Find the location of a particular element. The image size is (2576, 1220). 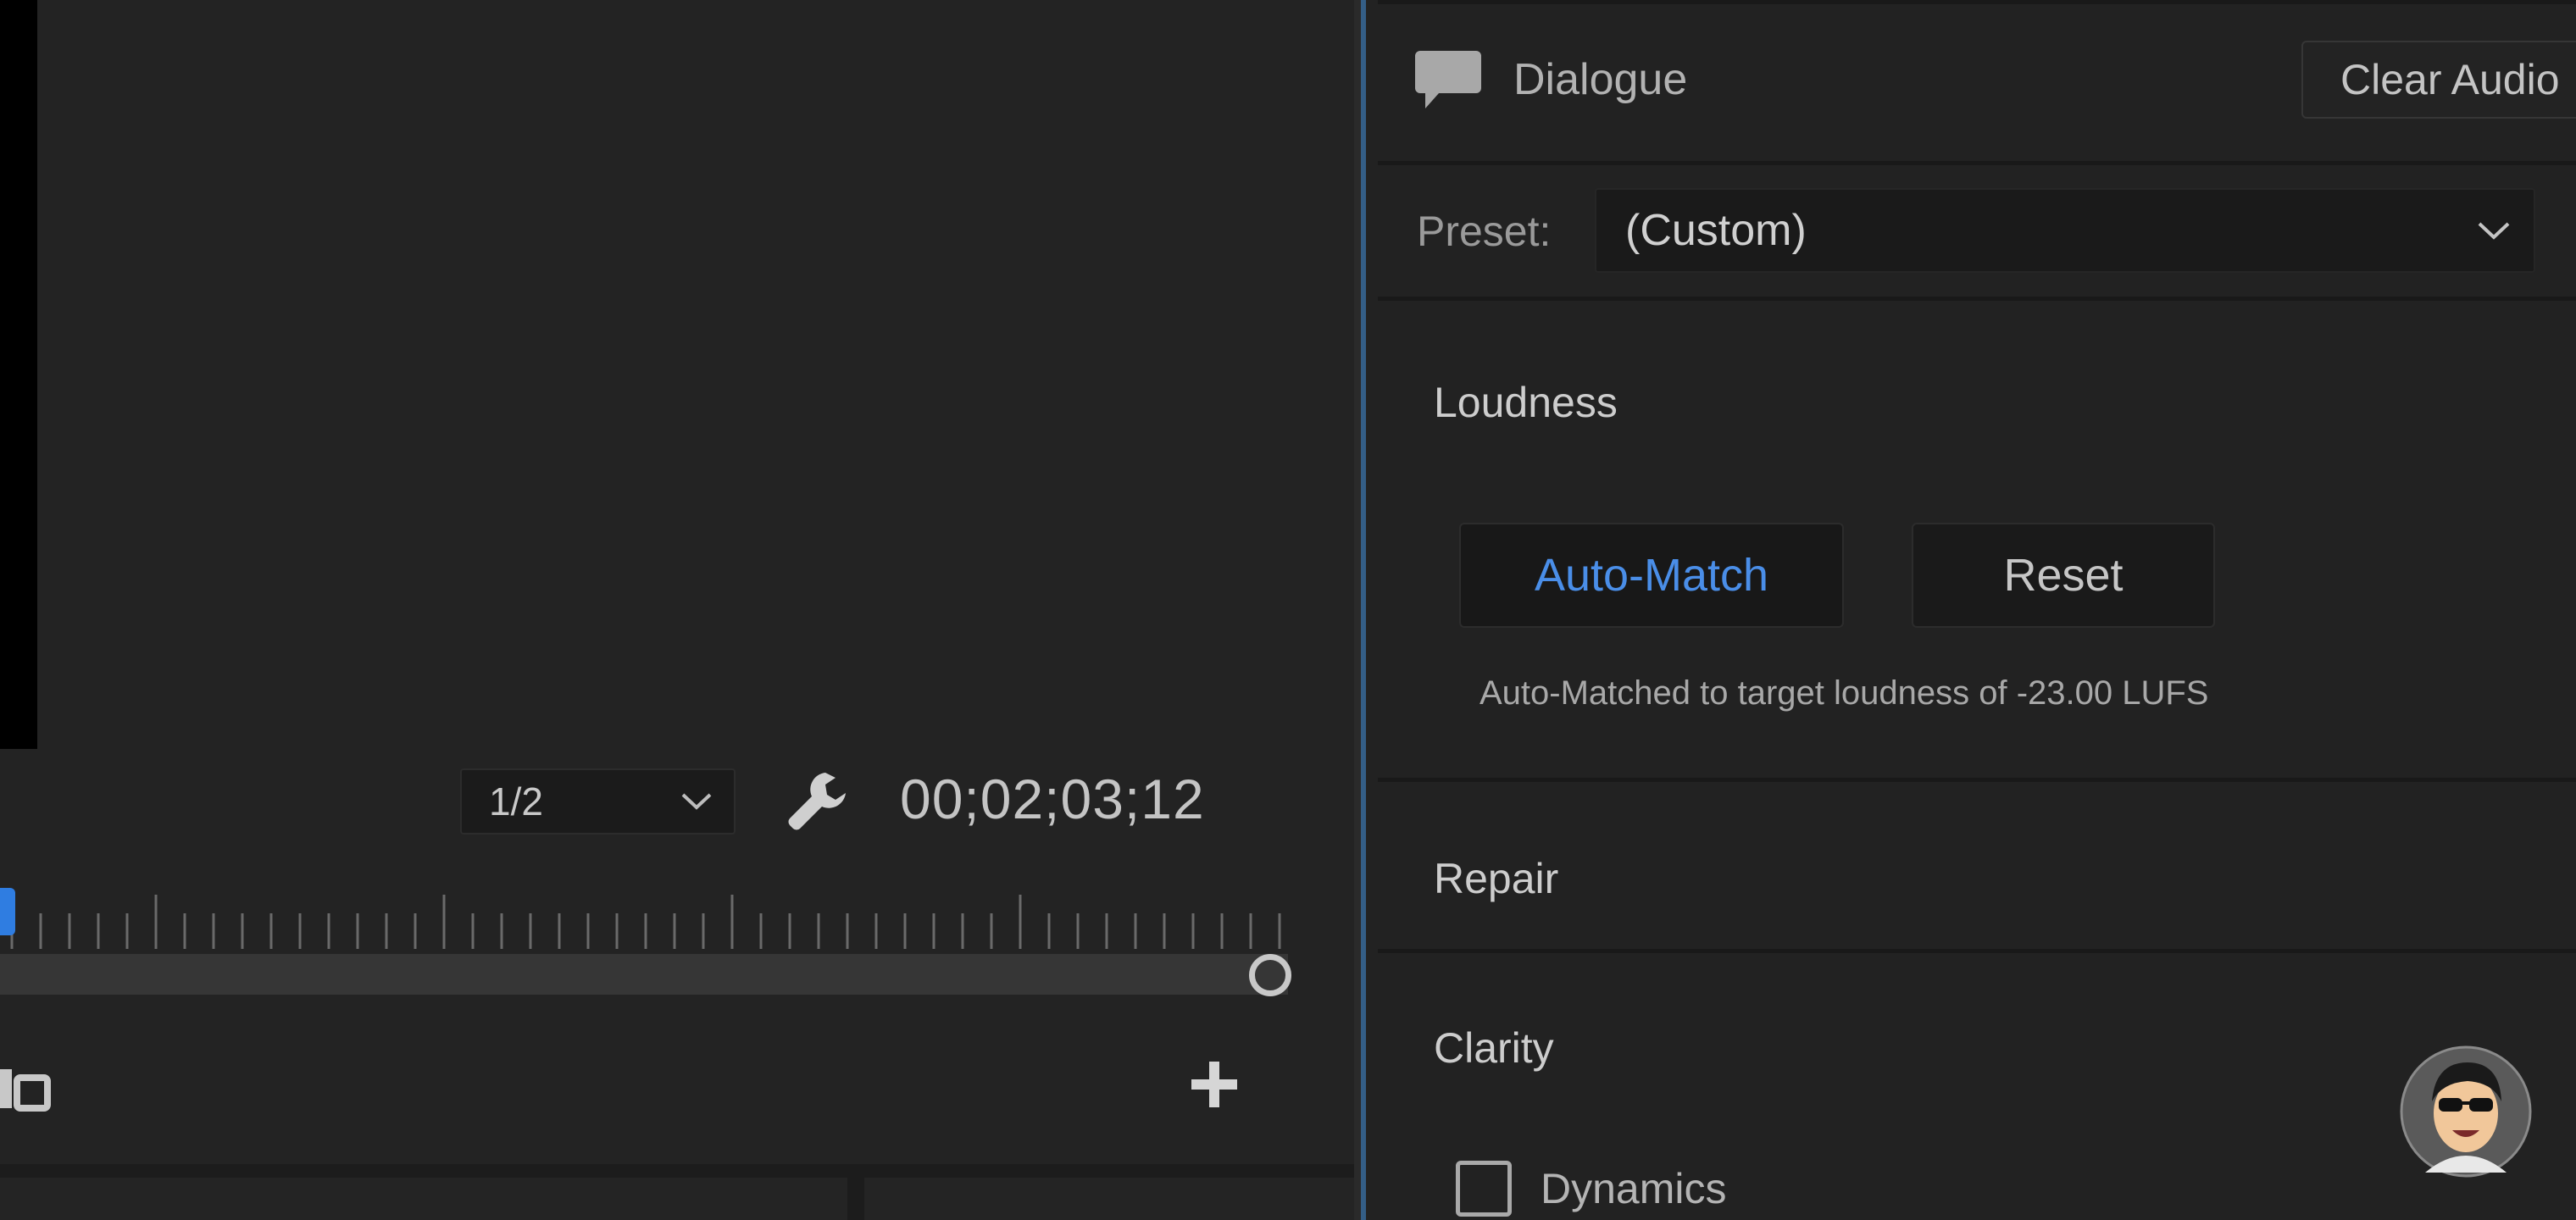

dynamics-checkbox is located at coordinates (1484, 1189).